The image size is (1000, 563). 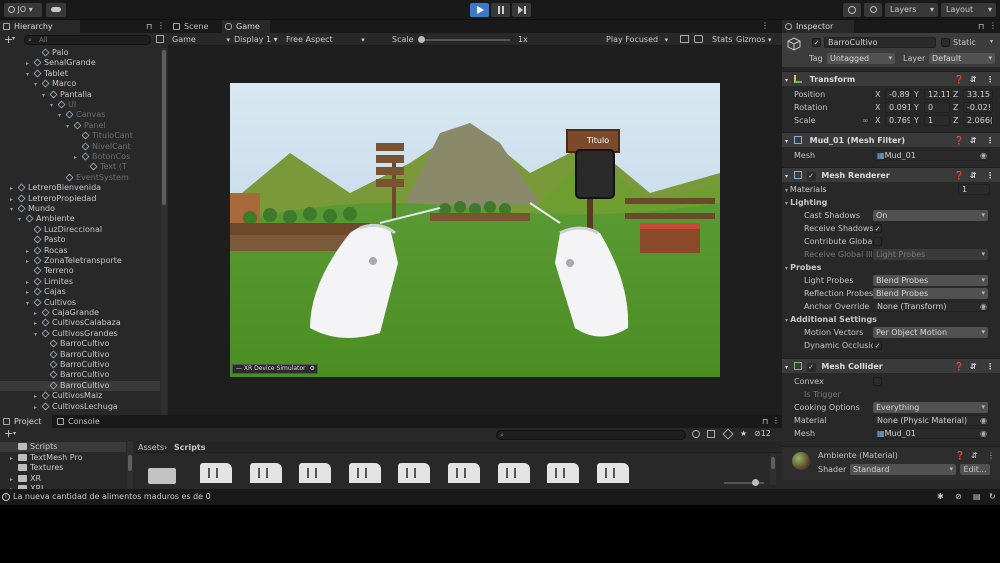 I want to click on hierarchy-item: NivelCant, so click(x=80, y=147).